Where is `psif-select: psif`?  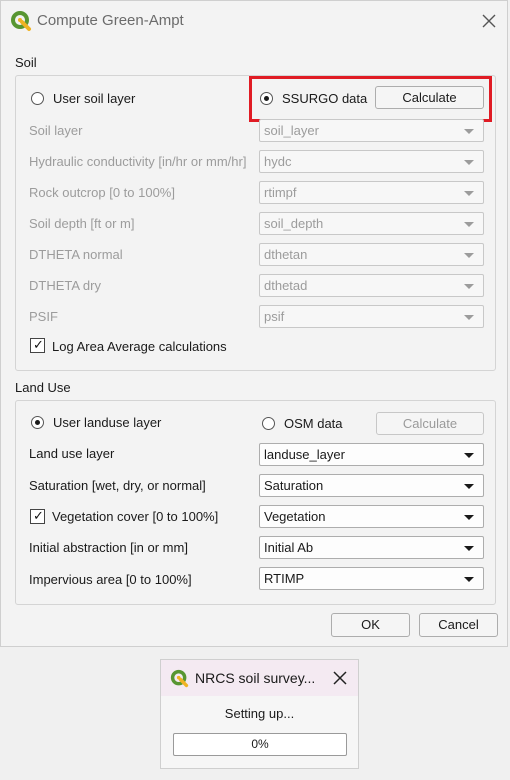 psif-select: psif is located at coordinates (371, 316).